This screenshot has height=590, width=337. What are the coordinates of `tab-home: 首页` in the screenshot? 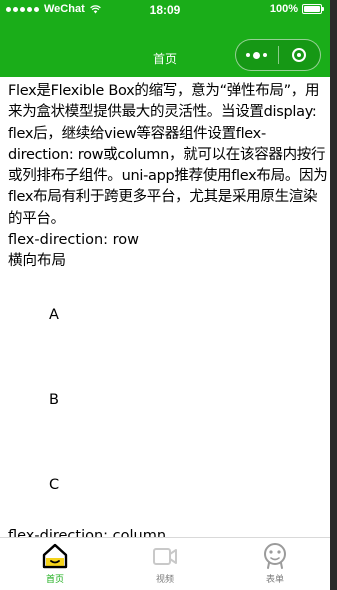 It's located at (55, 564).